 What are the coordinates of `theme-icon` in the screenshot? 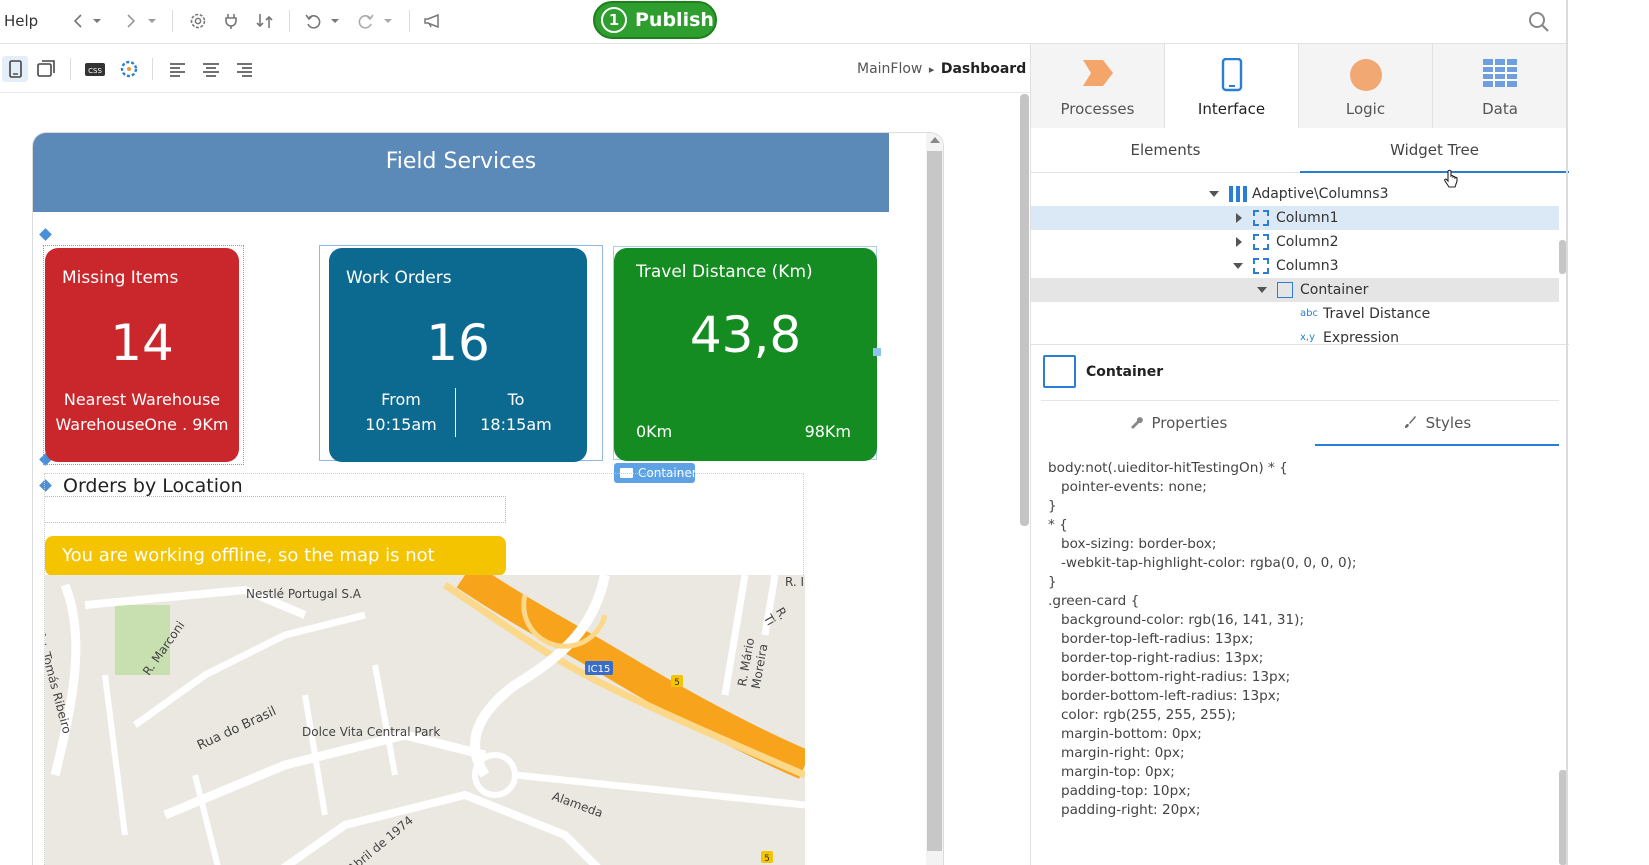 It's located at (129, 69).